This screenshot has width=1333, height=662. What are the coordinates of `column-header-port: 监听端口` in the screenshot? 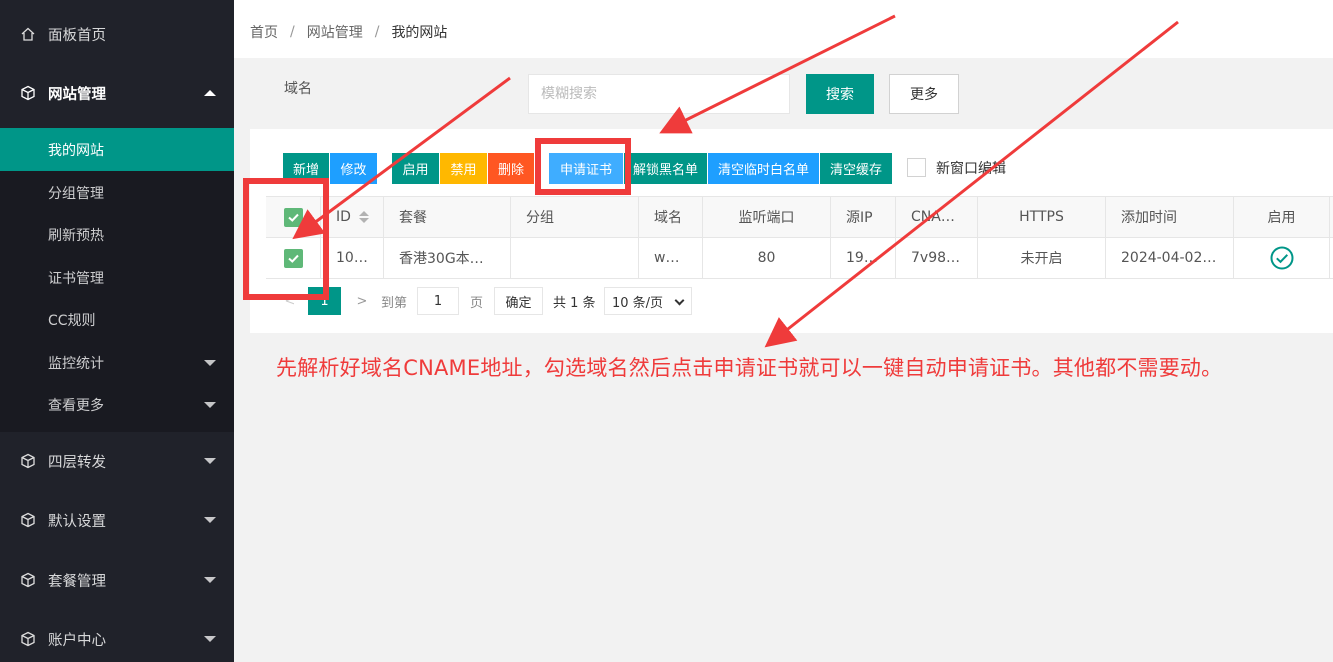 It's located at (767, 217).